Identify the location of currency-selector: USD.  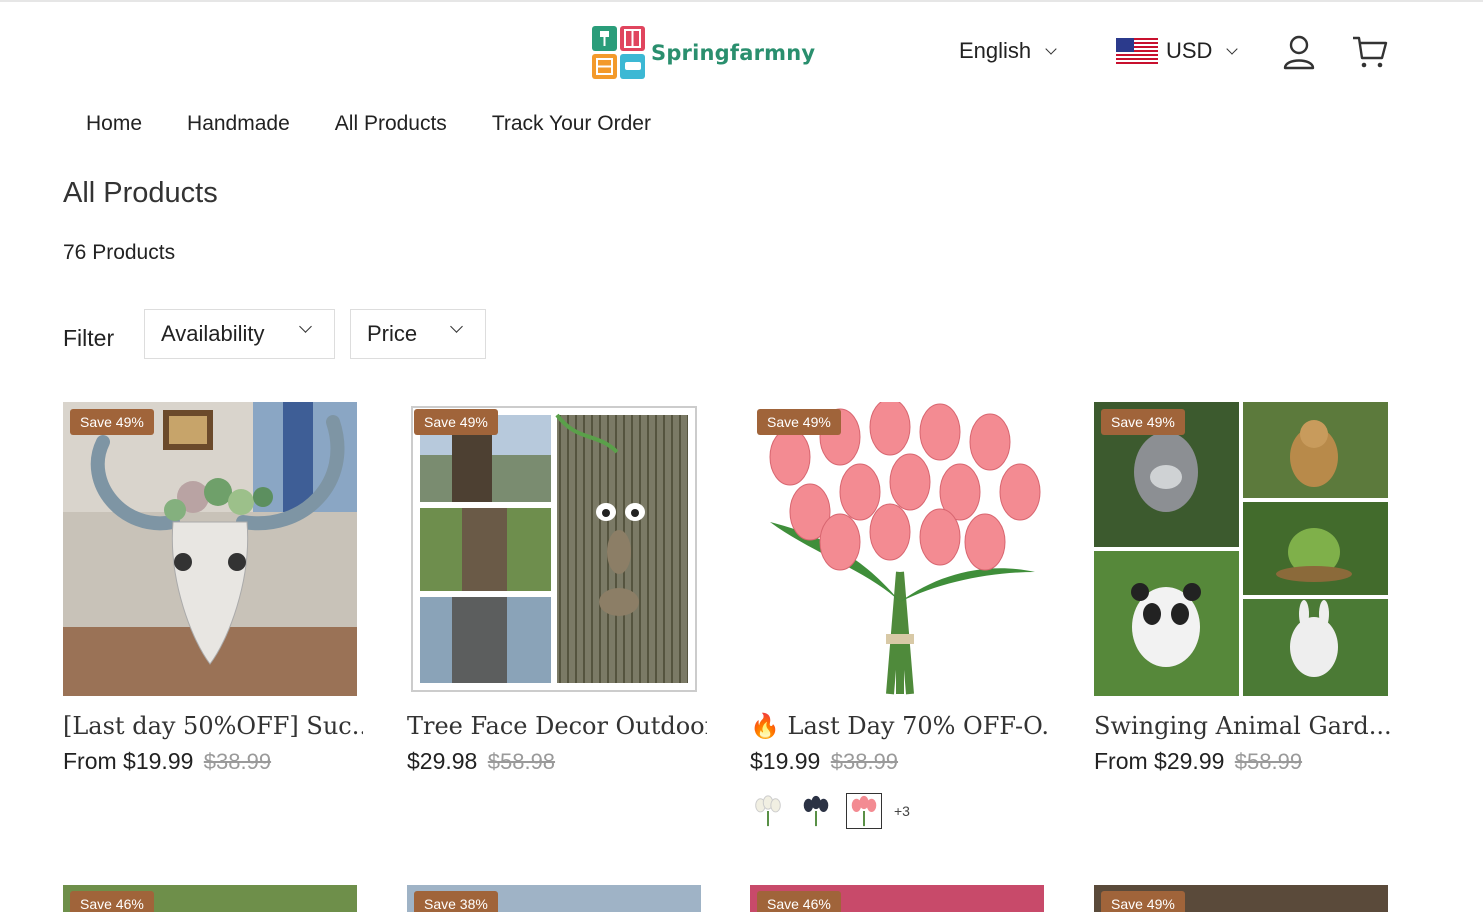
(1177, 51).